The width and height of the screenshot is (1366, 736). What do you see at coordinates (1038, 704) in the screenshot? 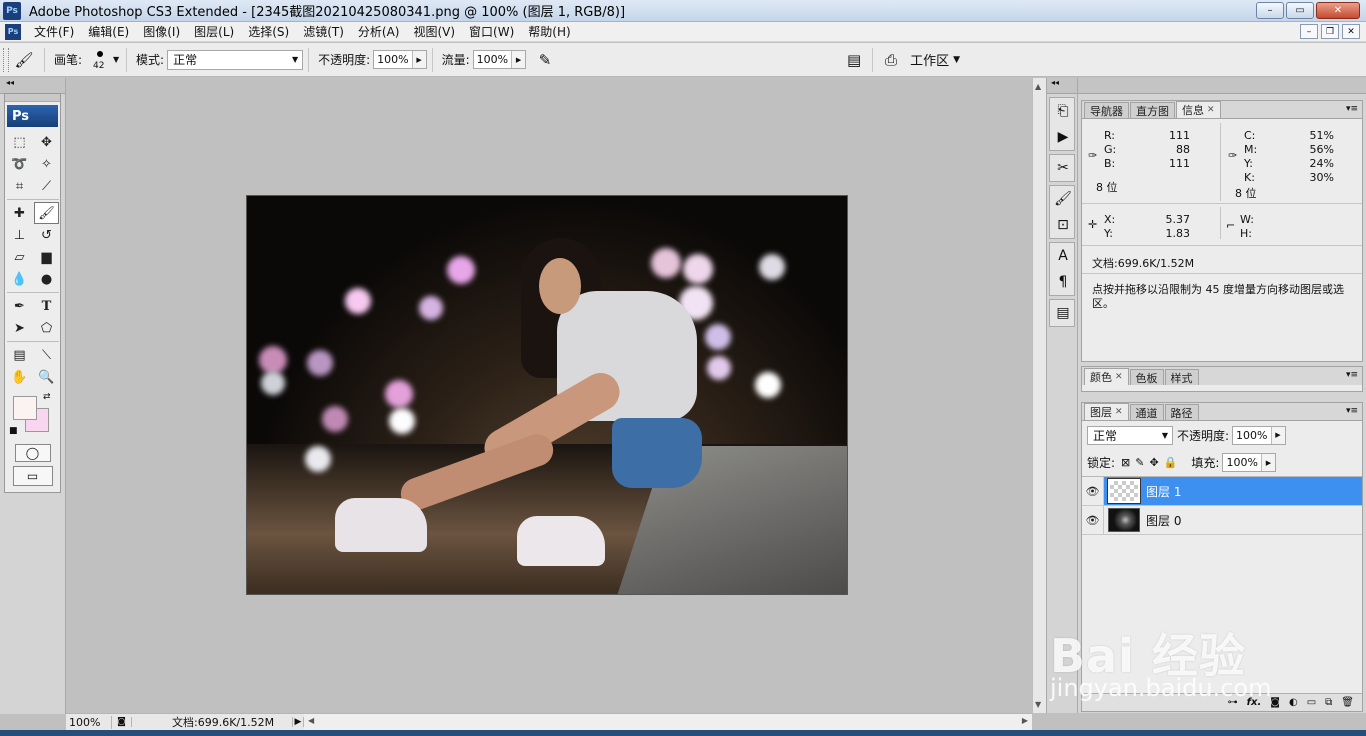
I see `scroll-down-icon: ▼` at bounding box center [1038, 704].